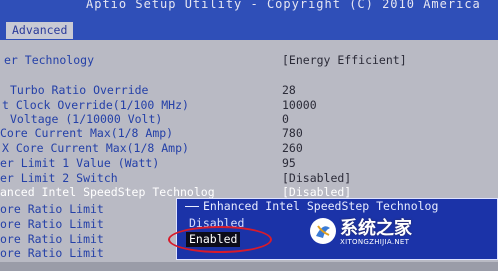 The image size is (498, 271). Describe the element at coordinates (87, 133) in the screenshot. I see `setting-label: Core Current Max(1/8 Amp)` at that location.